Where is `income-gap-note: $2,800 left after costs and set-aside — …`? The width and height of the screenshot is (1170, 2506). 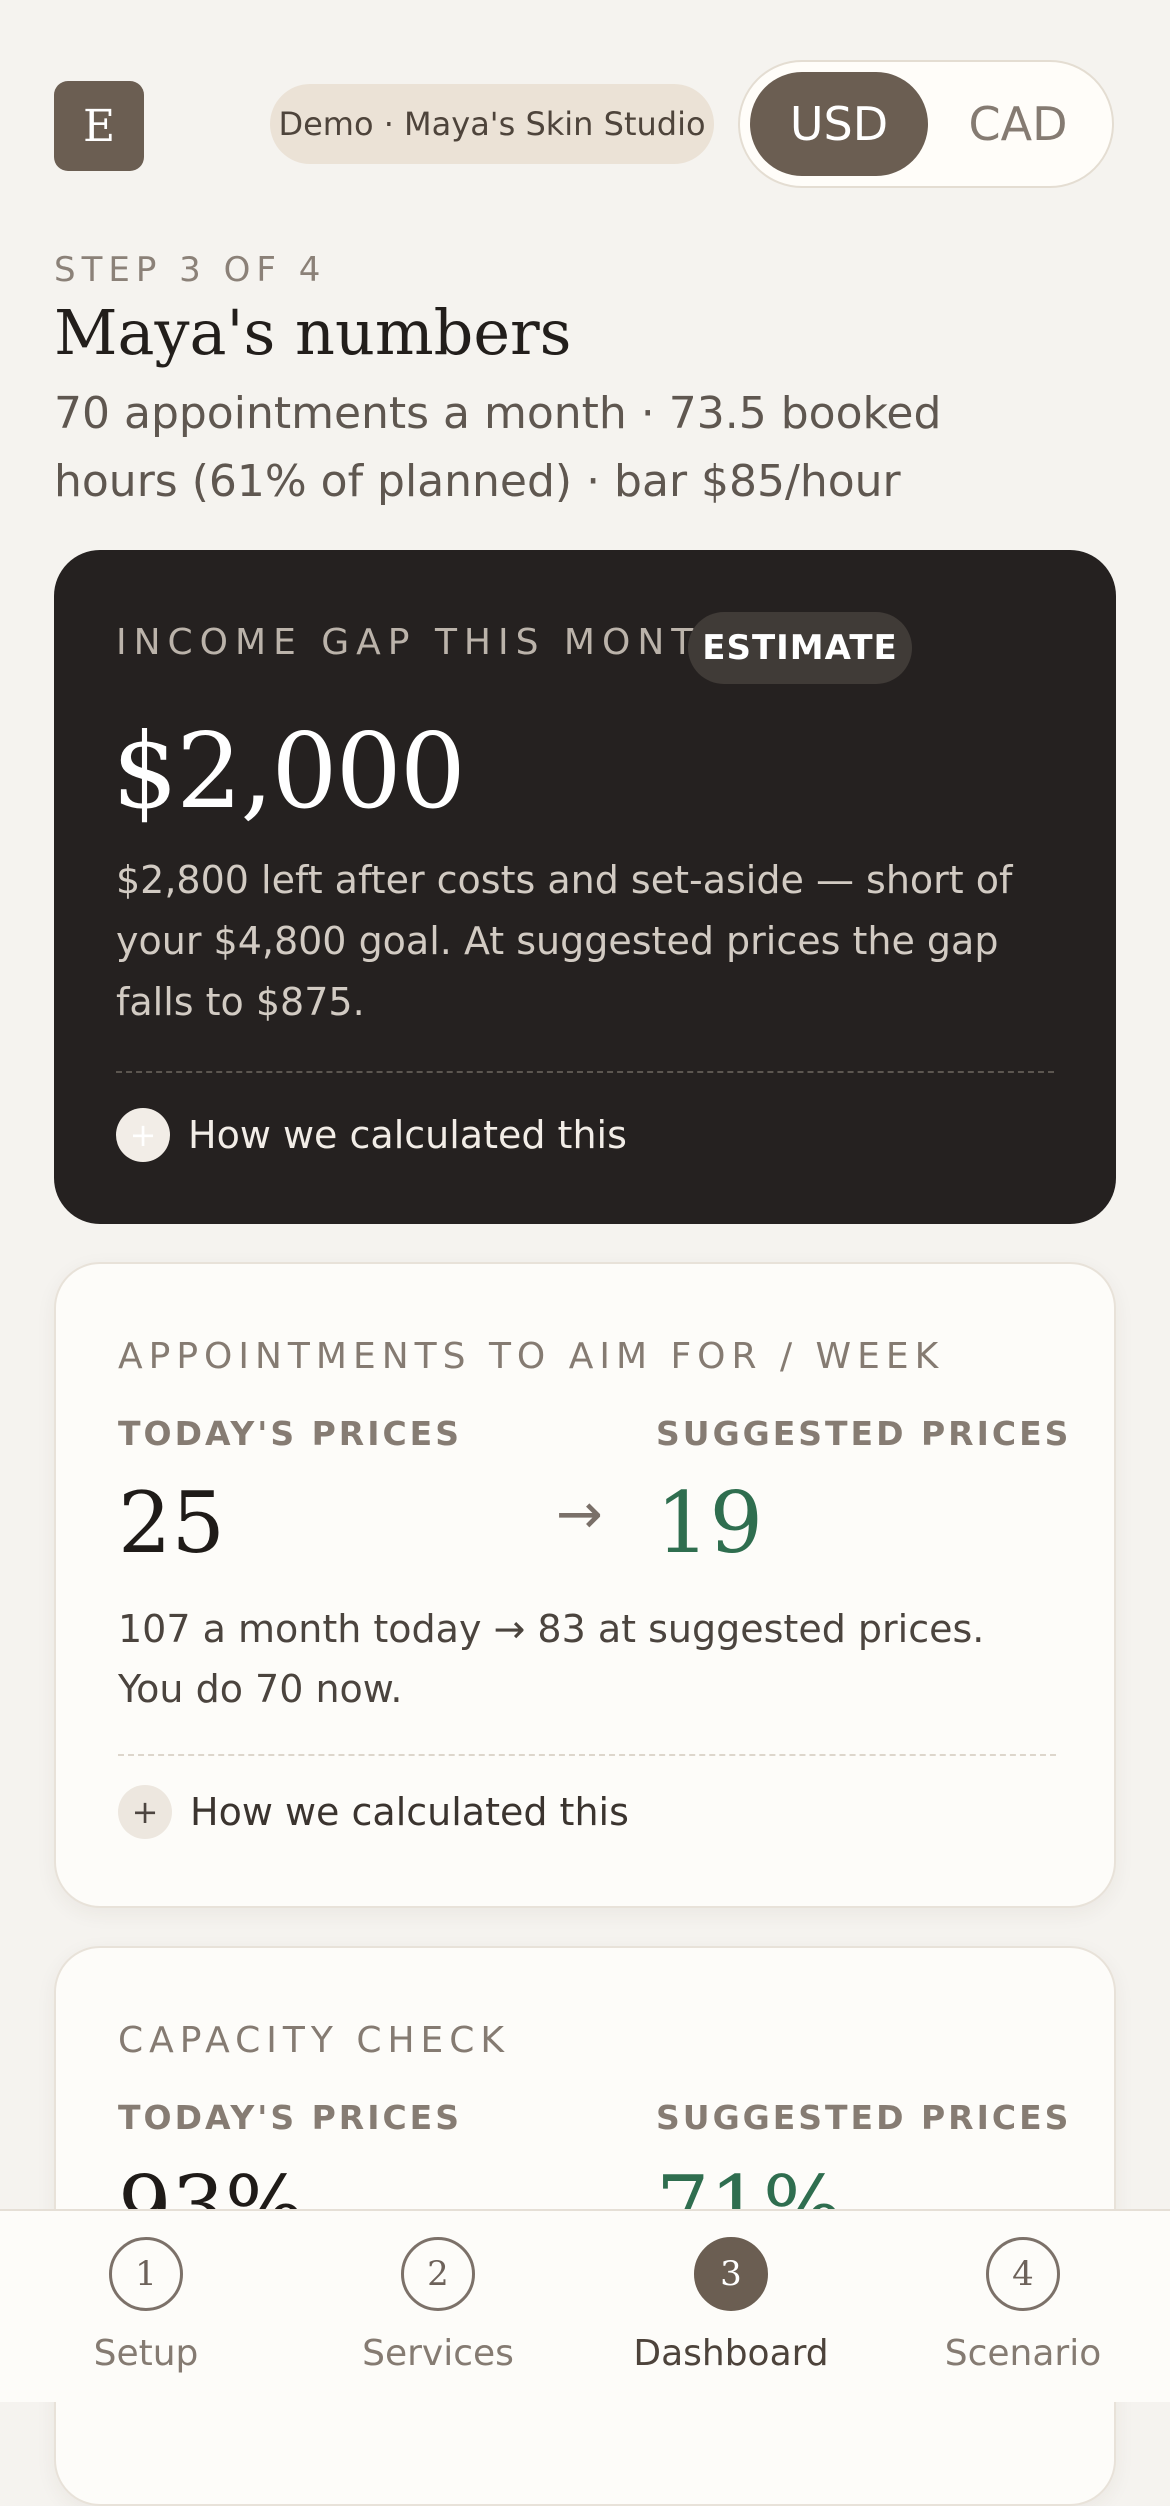
income-gap-note: $2,800 left after costs and set-aside — … is located at coordinates (564, 941).